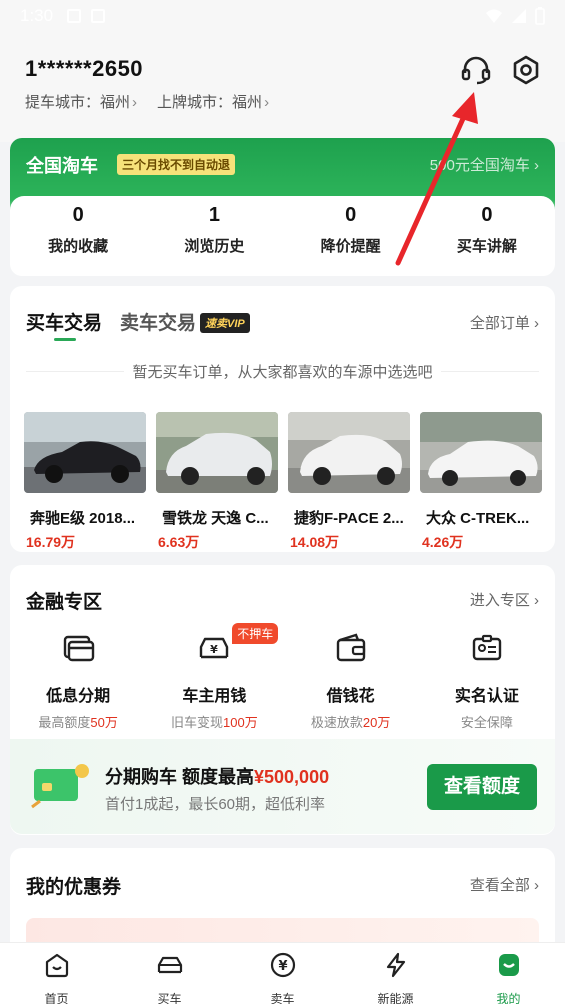  What do you see at coordinates (350, 647) in the screenshot?
I see `wallet-icon` at bounding box center [350, 647].